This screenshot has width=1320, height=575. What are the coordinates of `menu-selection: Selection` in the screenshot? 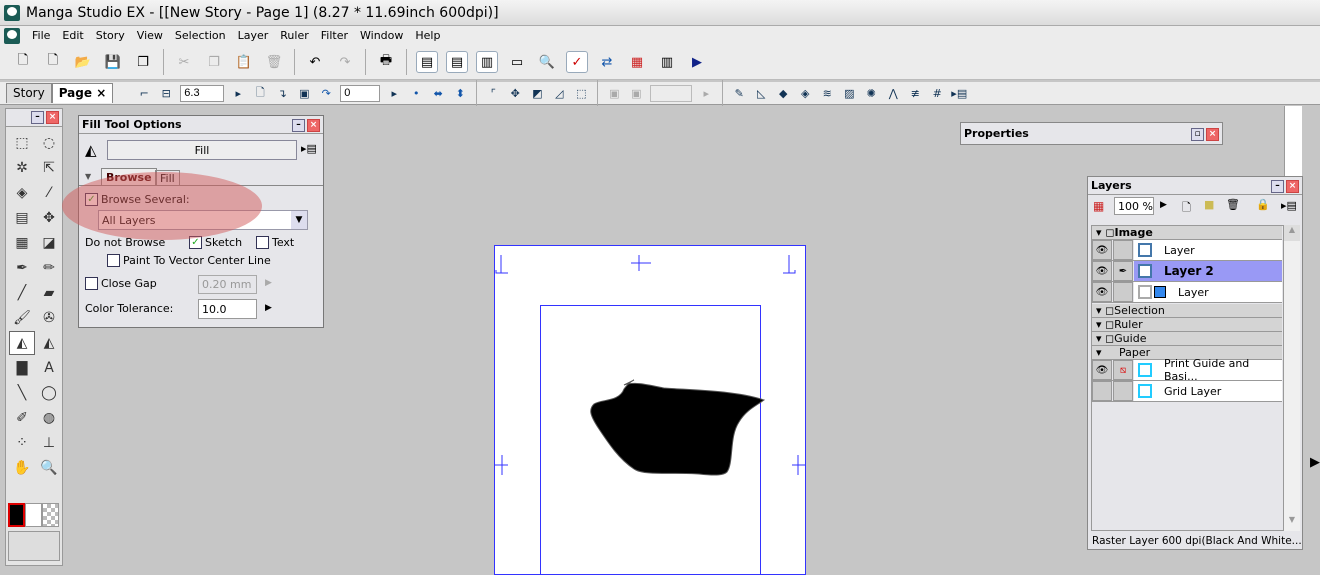 It's located at (200, 35).